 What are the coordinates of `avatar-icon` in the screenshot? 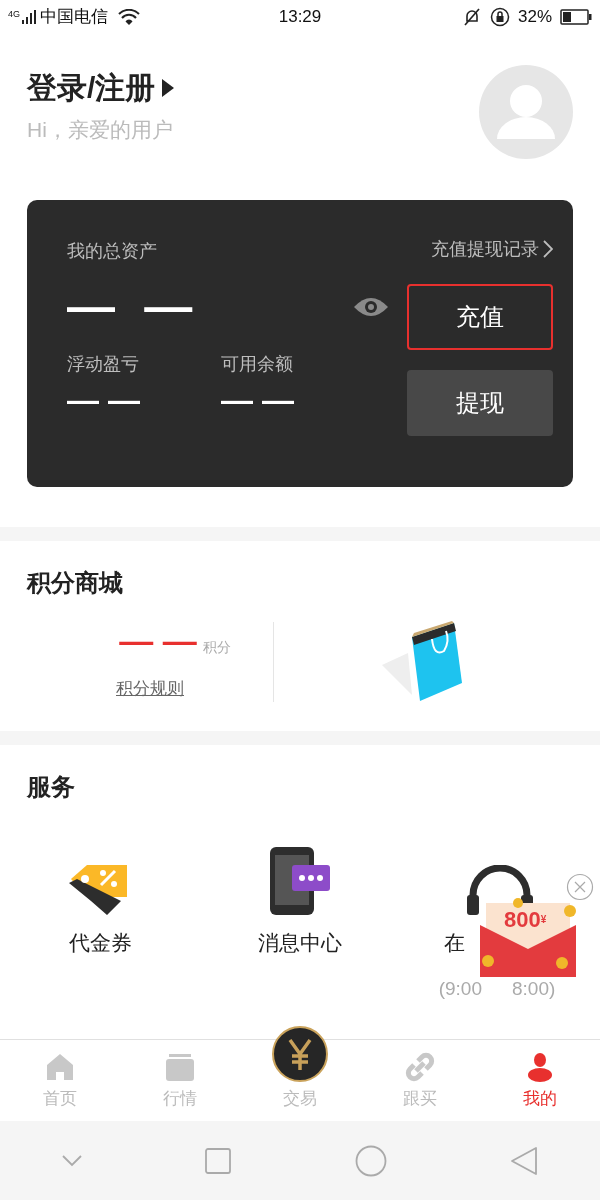 It's located at (526, 112).